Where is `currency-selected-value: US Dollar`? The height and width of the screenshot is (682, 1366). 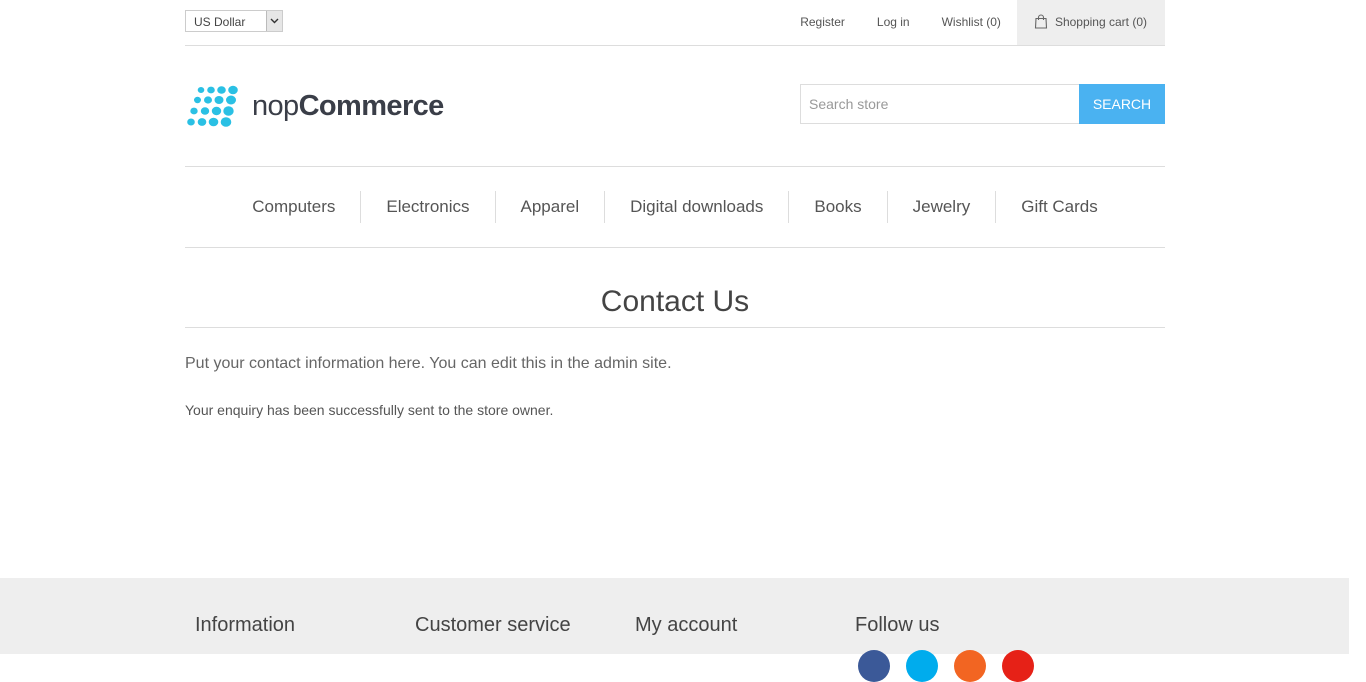 currency-selected-value: US Dollar is located at coordinates (220, 22).